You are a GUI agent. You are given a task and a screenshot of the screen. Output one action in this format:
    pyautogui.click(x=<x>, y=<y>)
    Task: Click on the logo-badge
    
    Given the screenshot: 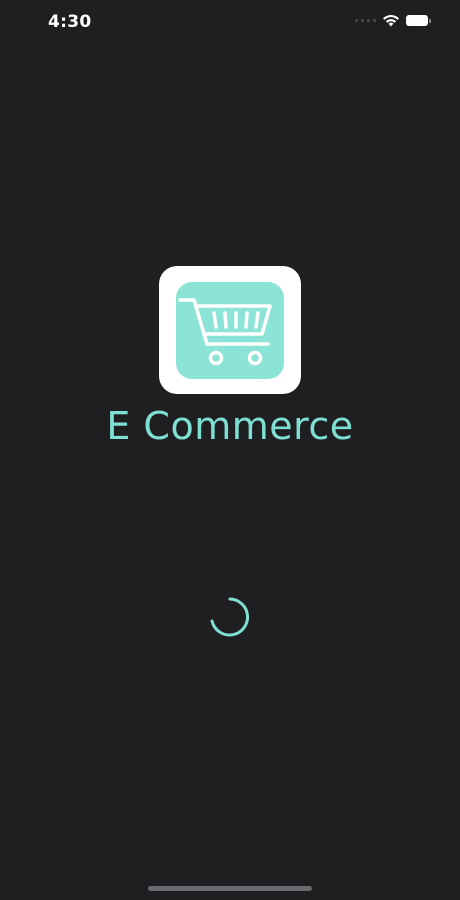 What is the action you would take?
    pyautogui.click(x=230, y=330)
    